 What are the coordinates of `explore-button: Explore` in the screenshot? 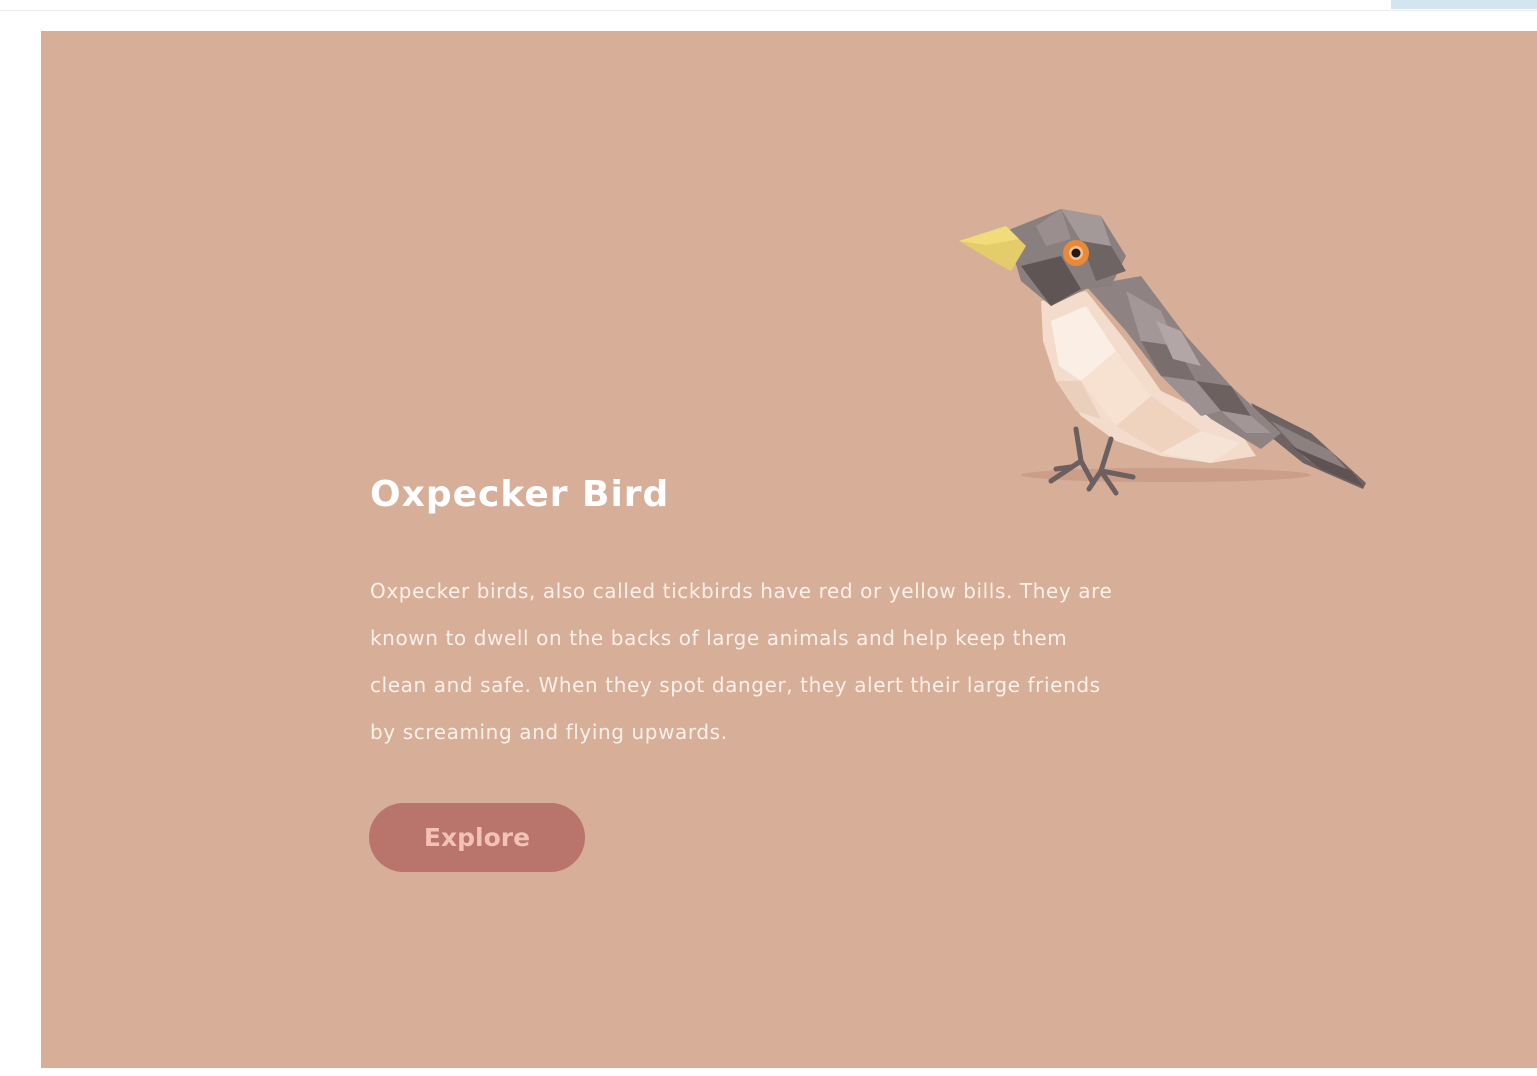 It's located at (477, 837).